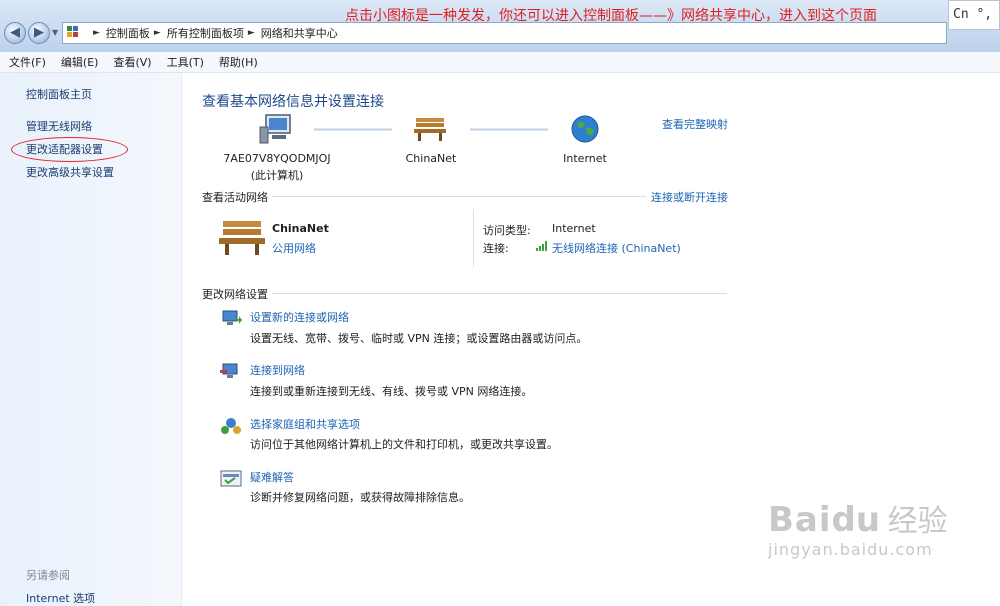  What do you see at coordinates (277, 175) in the screenshot?
I see `map-node-computer-sub: (此计算机)` at bounding box center [277, 175].